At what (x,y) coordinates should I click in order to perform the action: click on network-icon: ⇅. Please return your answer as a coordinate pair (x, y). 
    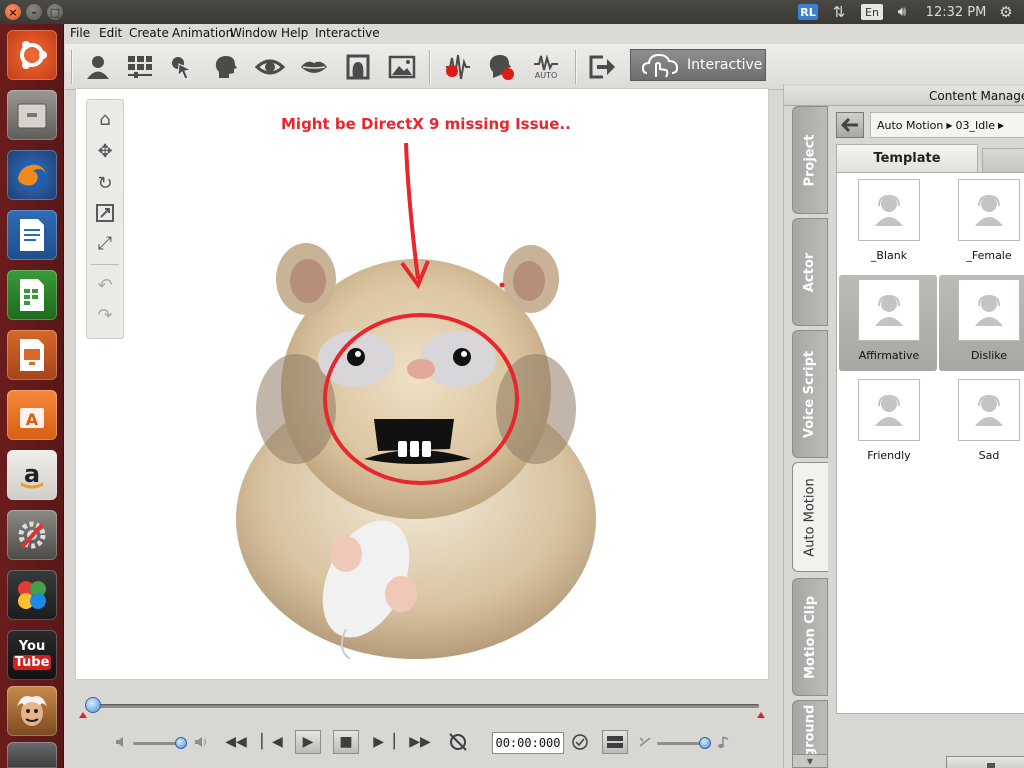
    Looking at the image, I should click on (839, 12).